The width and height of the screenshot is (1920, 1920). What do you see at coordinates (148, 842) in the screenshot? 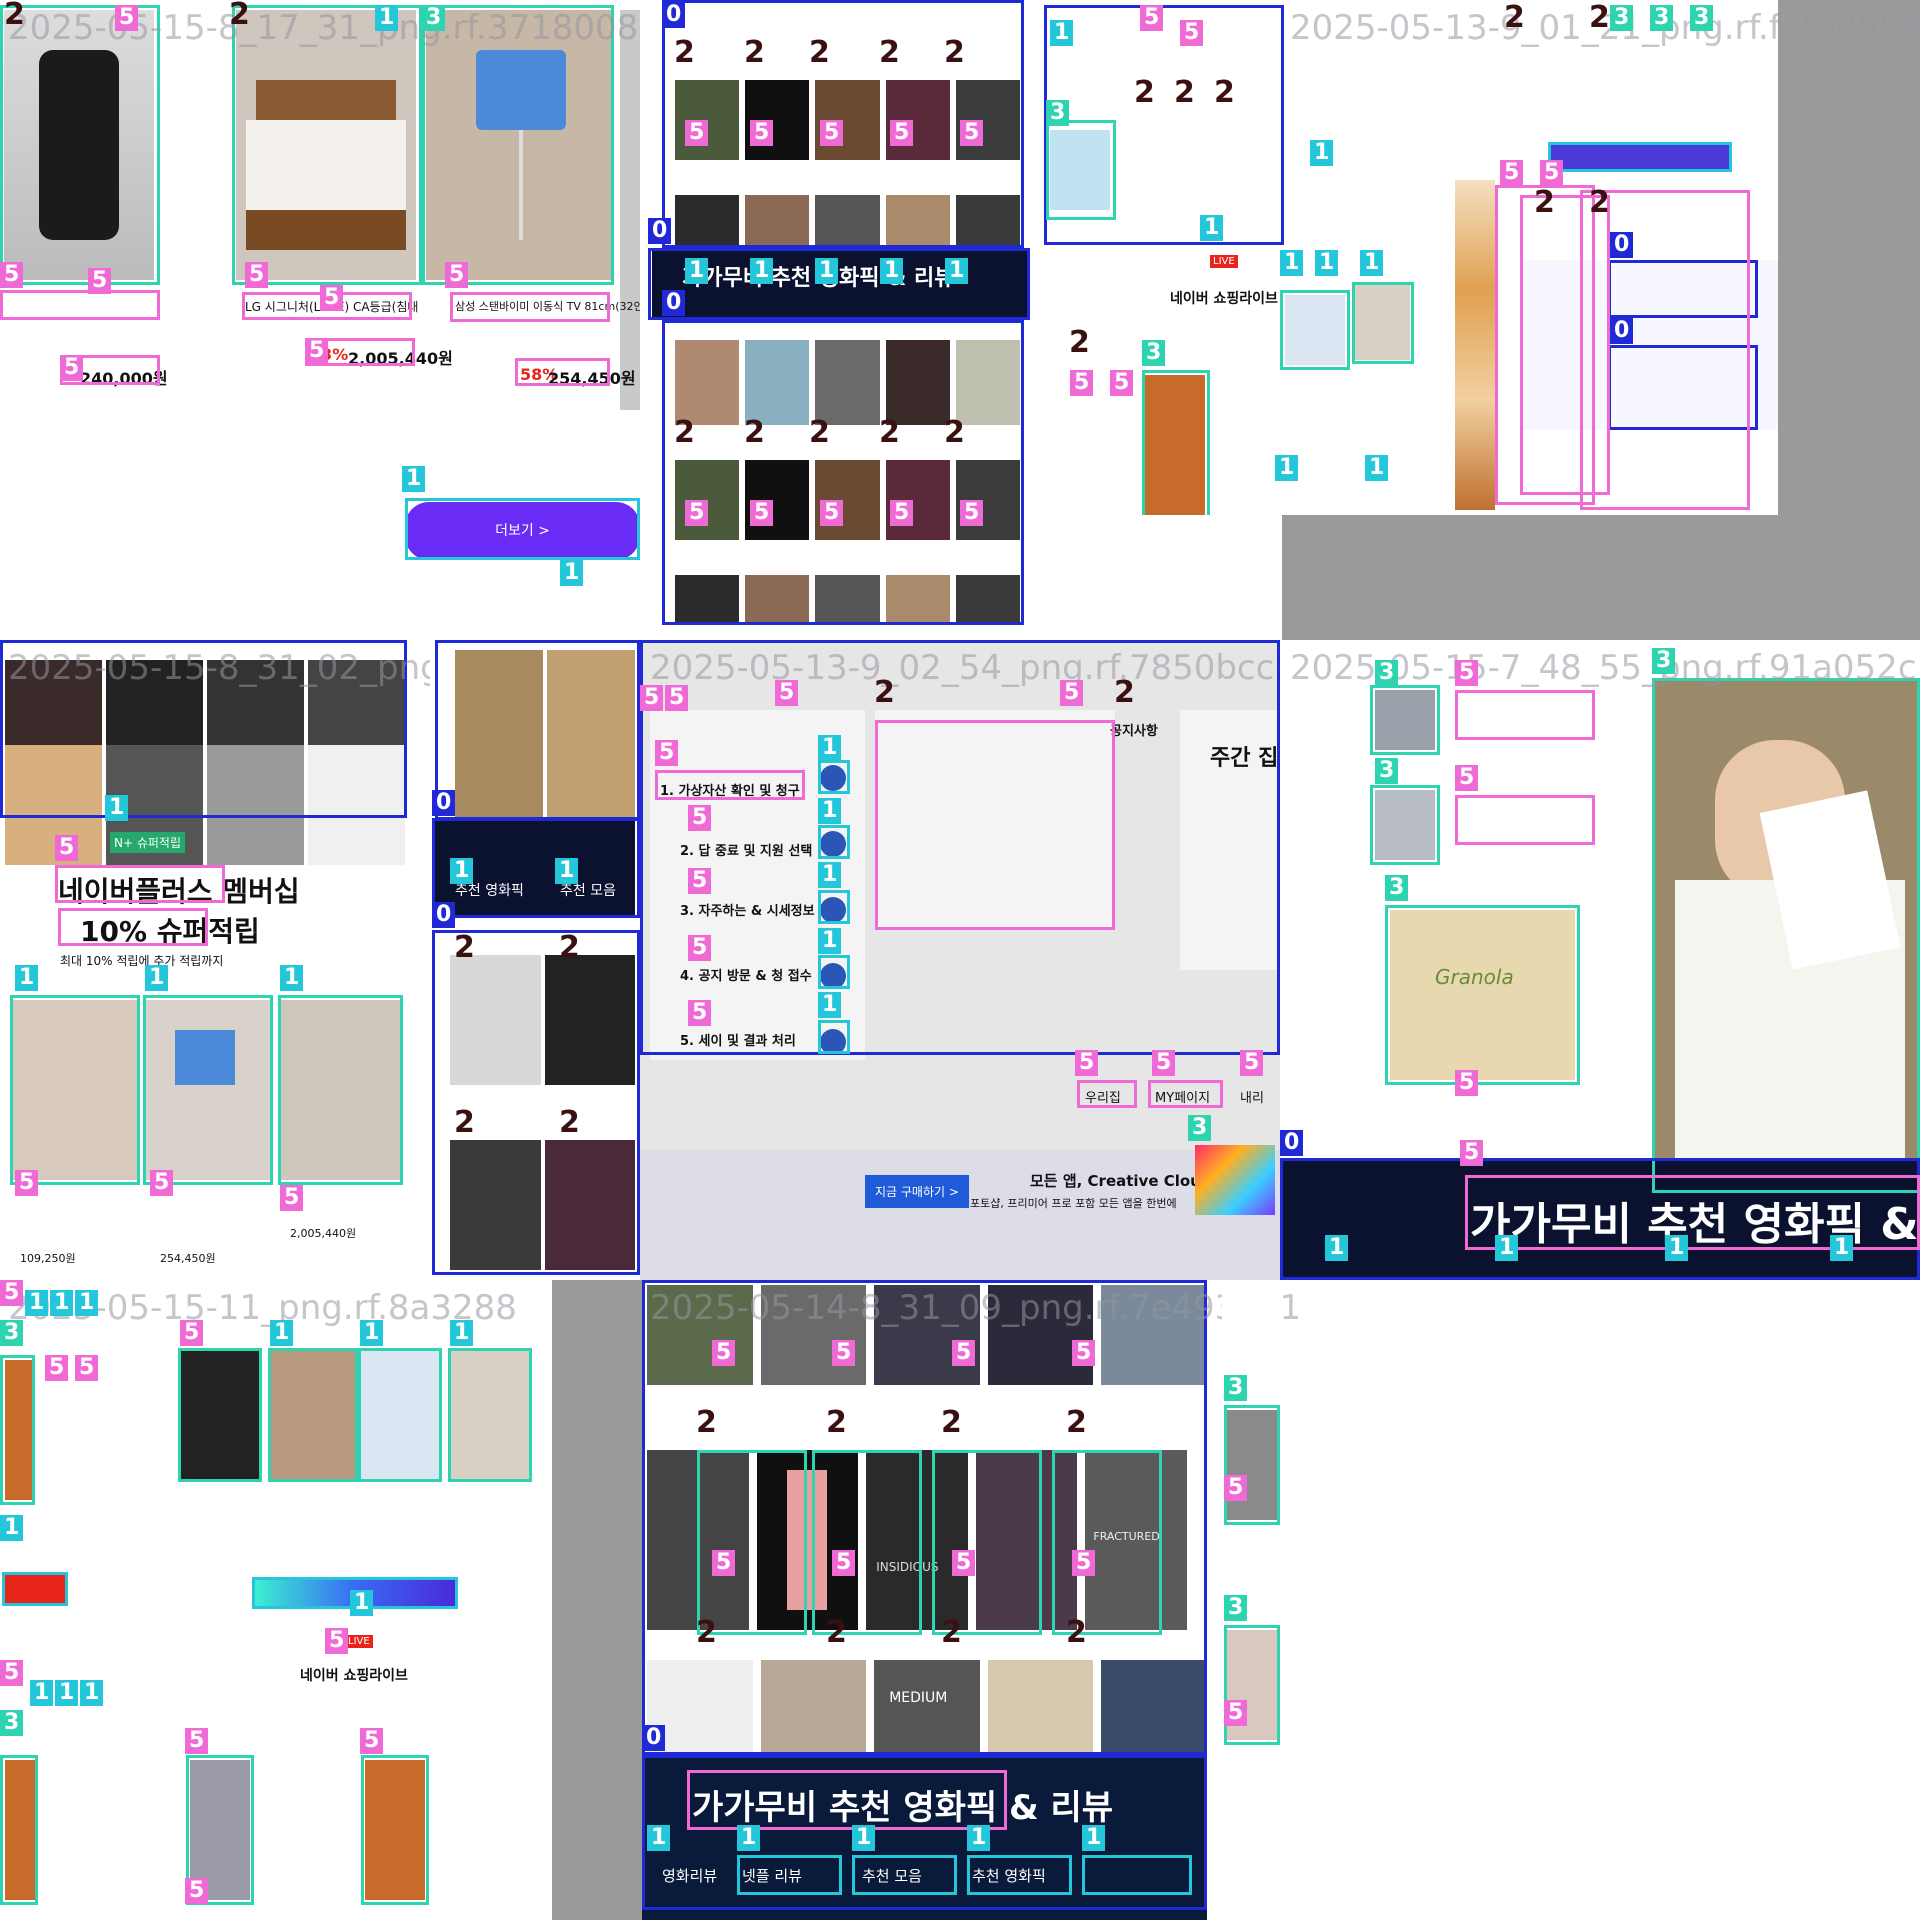
I see `superreward-badge: N+ 슈퍼적립` at bounding box center [148, 842].